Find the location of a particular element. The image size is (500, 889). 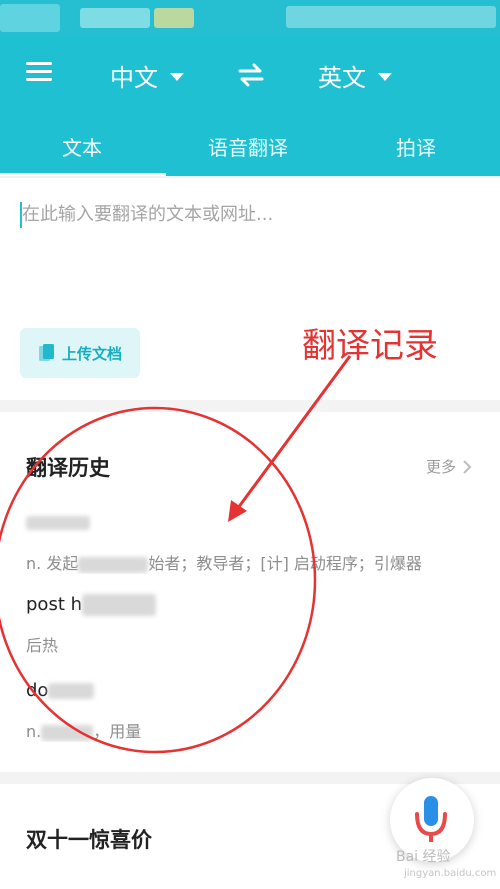

history-item-definition: n. 发起 始者；教导者；[计] 启动程序；引爆器 is located at coordinates (256, 562).